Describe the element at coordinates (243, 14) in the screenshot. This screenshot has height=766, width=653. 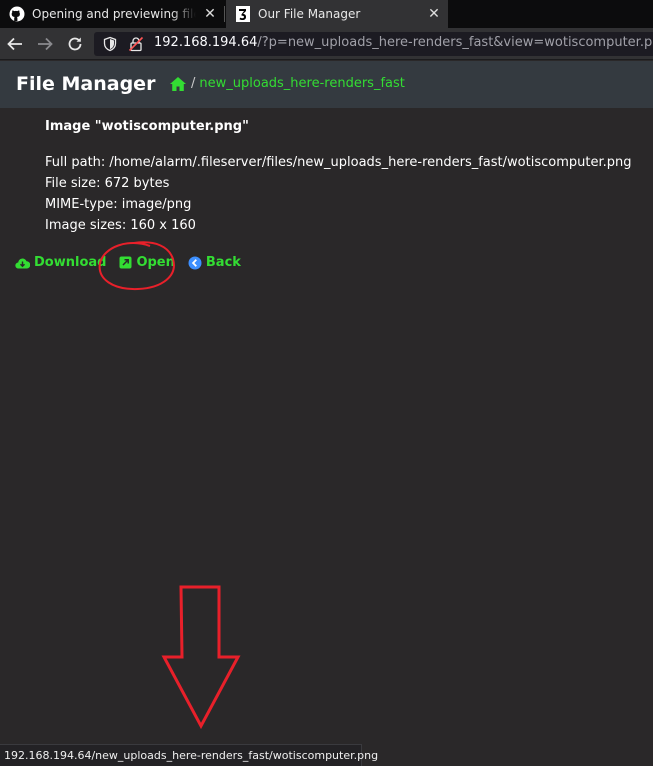
I see `site-favicon` at that location.